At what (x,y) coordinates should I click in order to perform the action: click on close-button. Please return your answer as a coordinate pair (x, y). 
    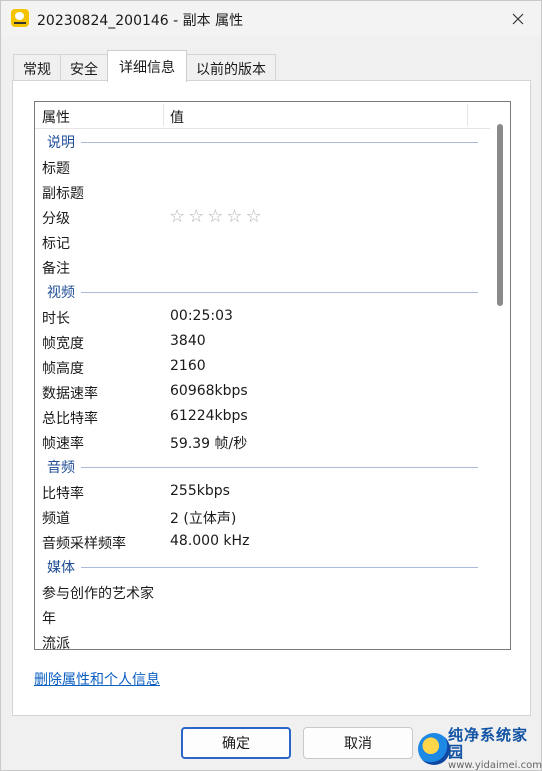
    Looking at the image, I should click on (518, 19).